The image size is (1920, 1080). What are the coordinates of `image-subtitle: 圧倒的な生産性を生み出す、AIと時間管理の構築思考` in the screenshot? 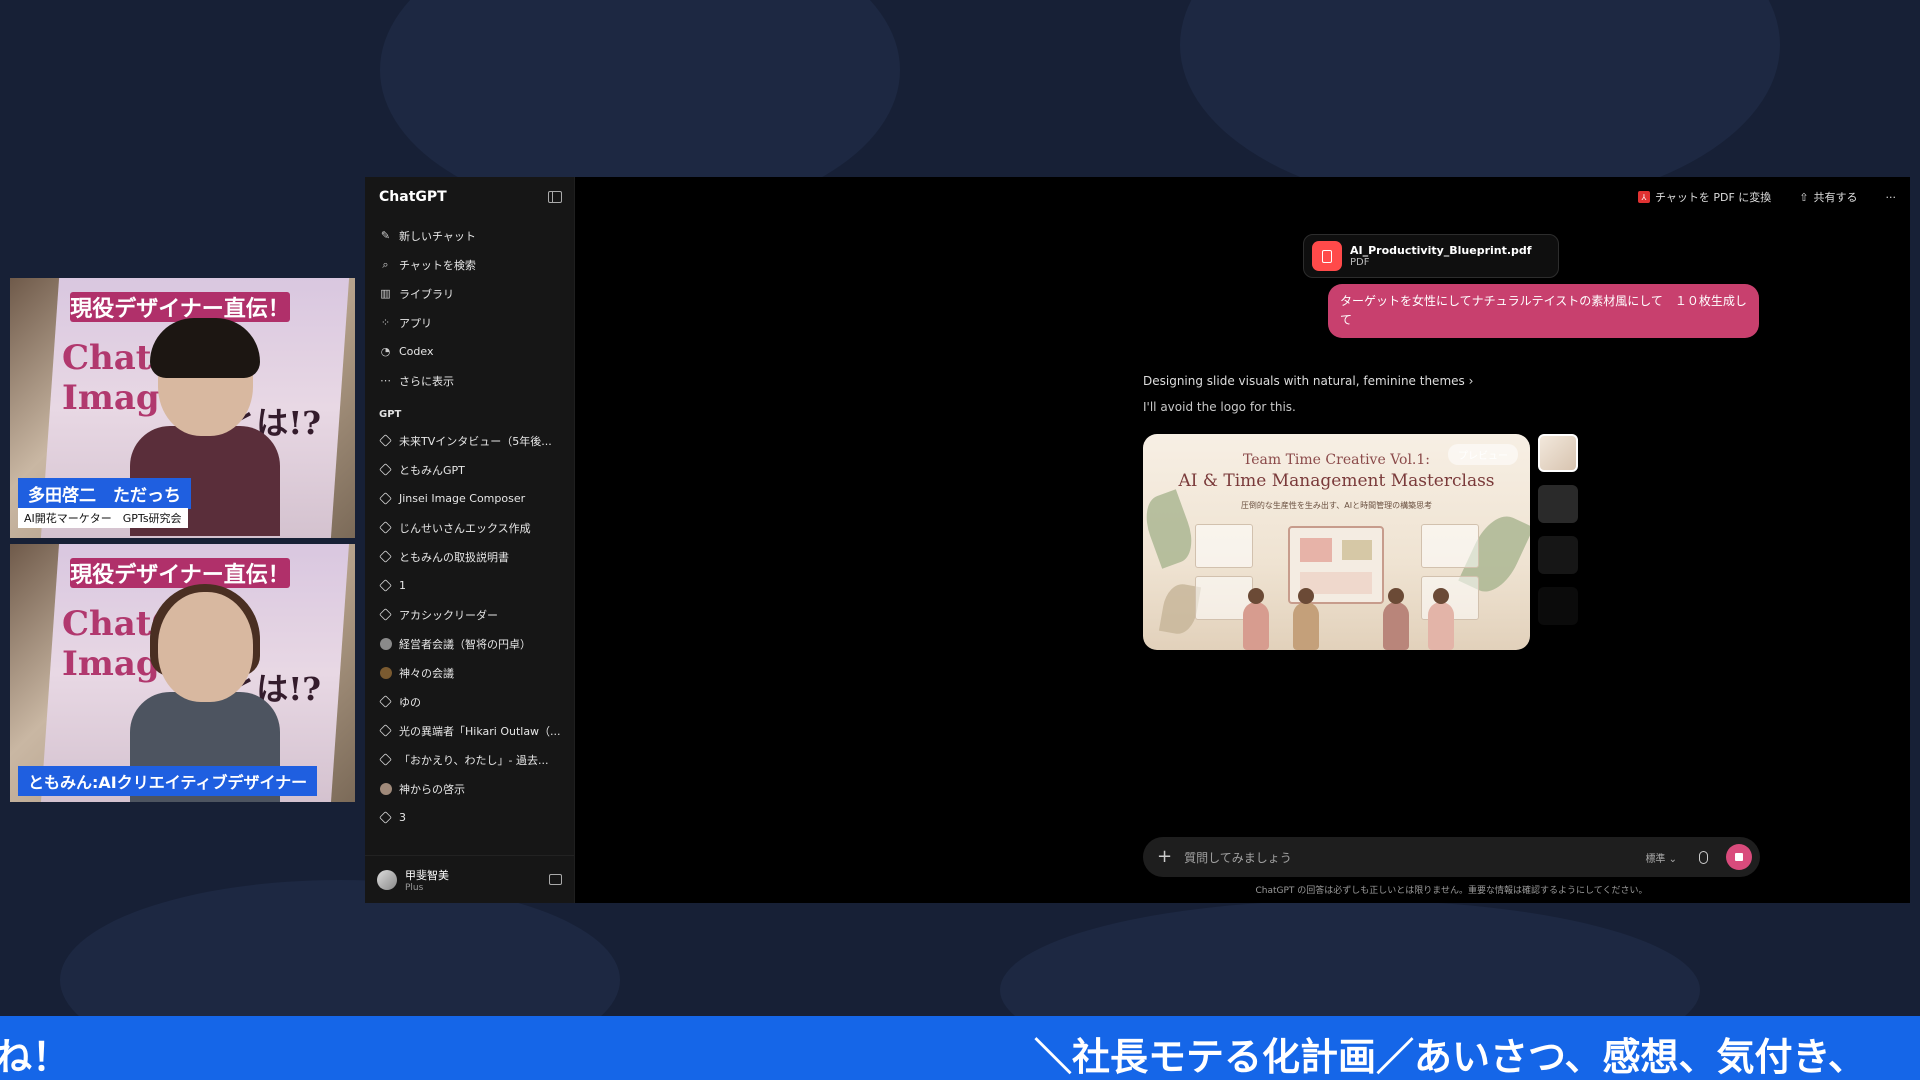 It's located at (1336, 505).